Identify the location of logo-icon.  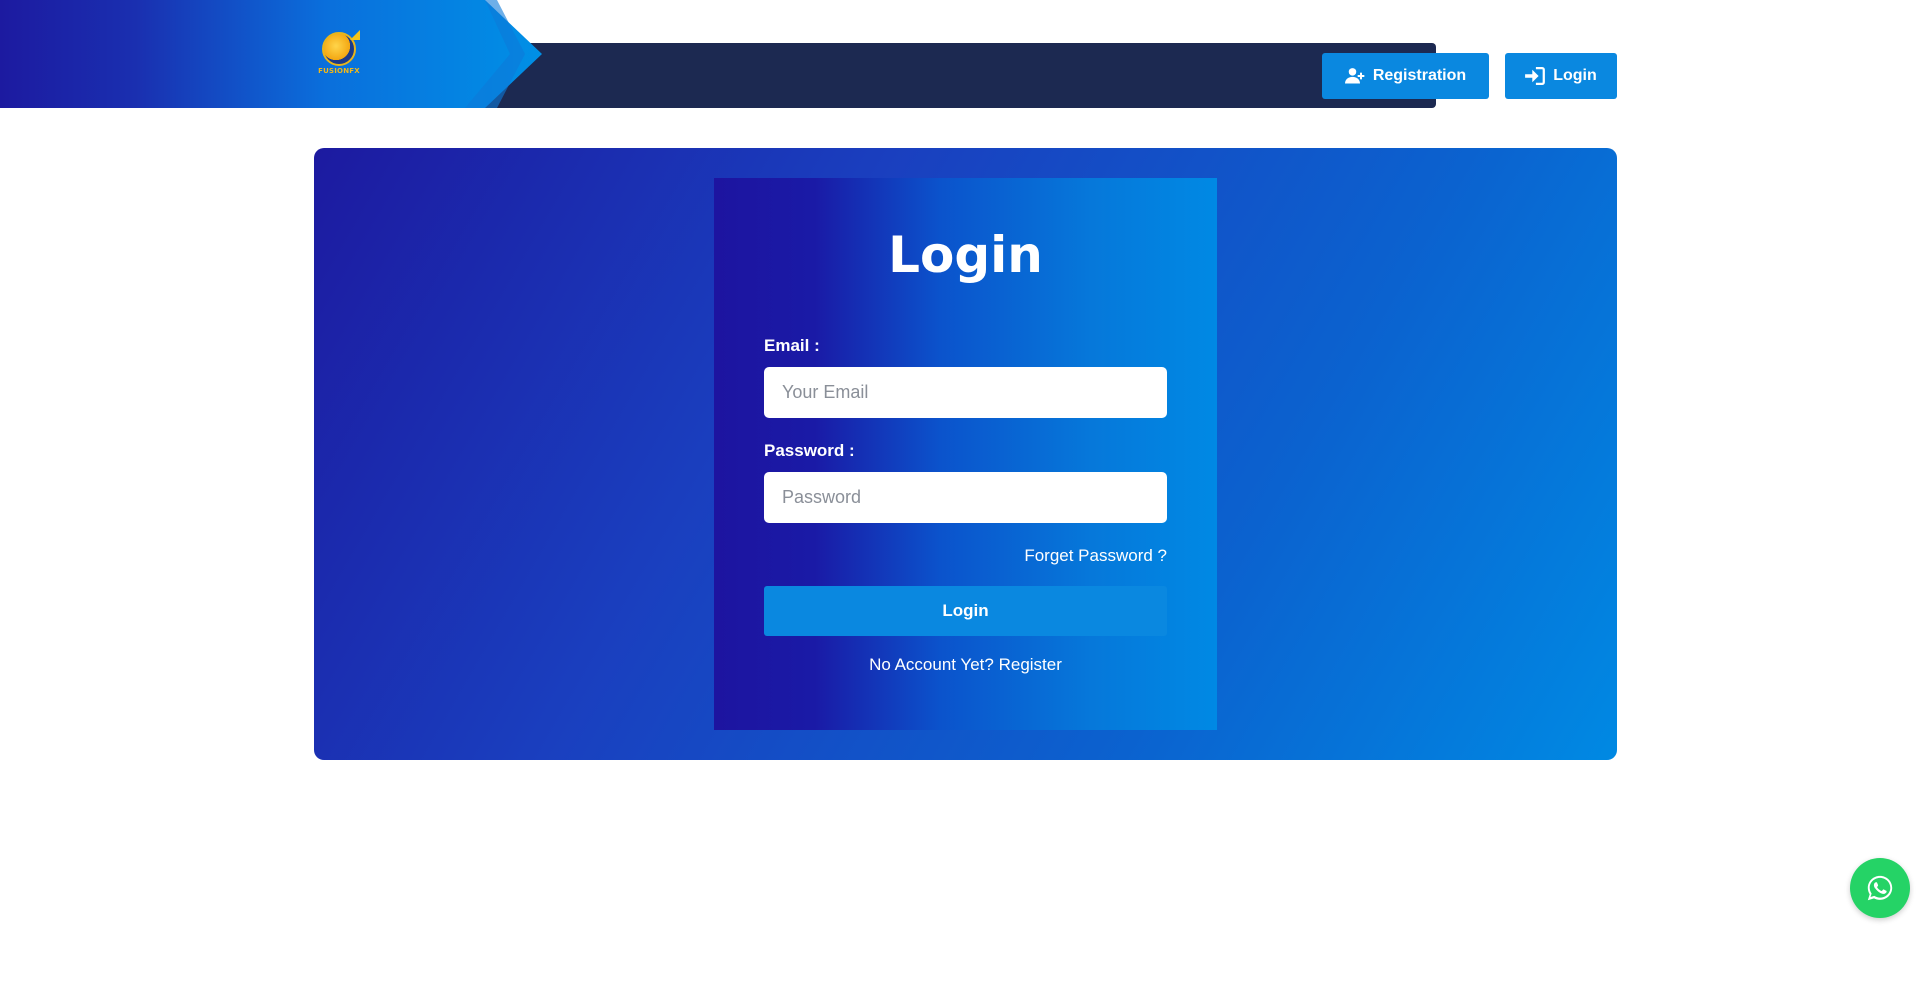
(339, 49).